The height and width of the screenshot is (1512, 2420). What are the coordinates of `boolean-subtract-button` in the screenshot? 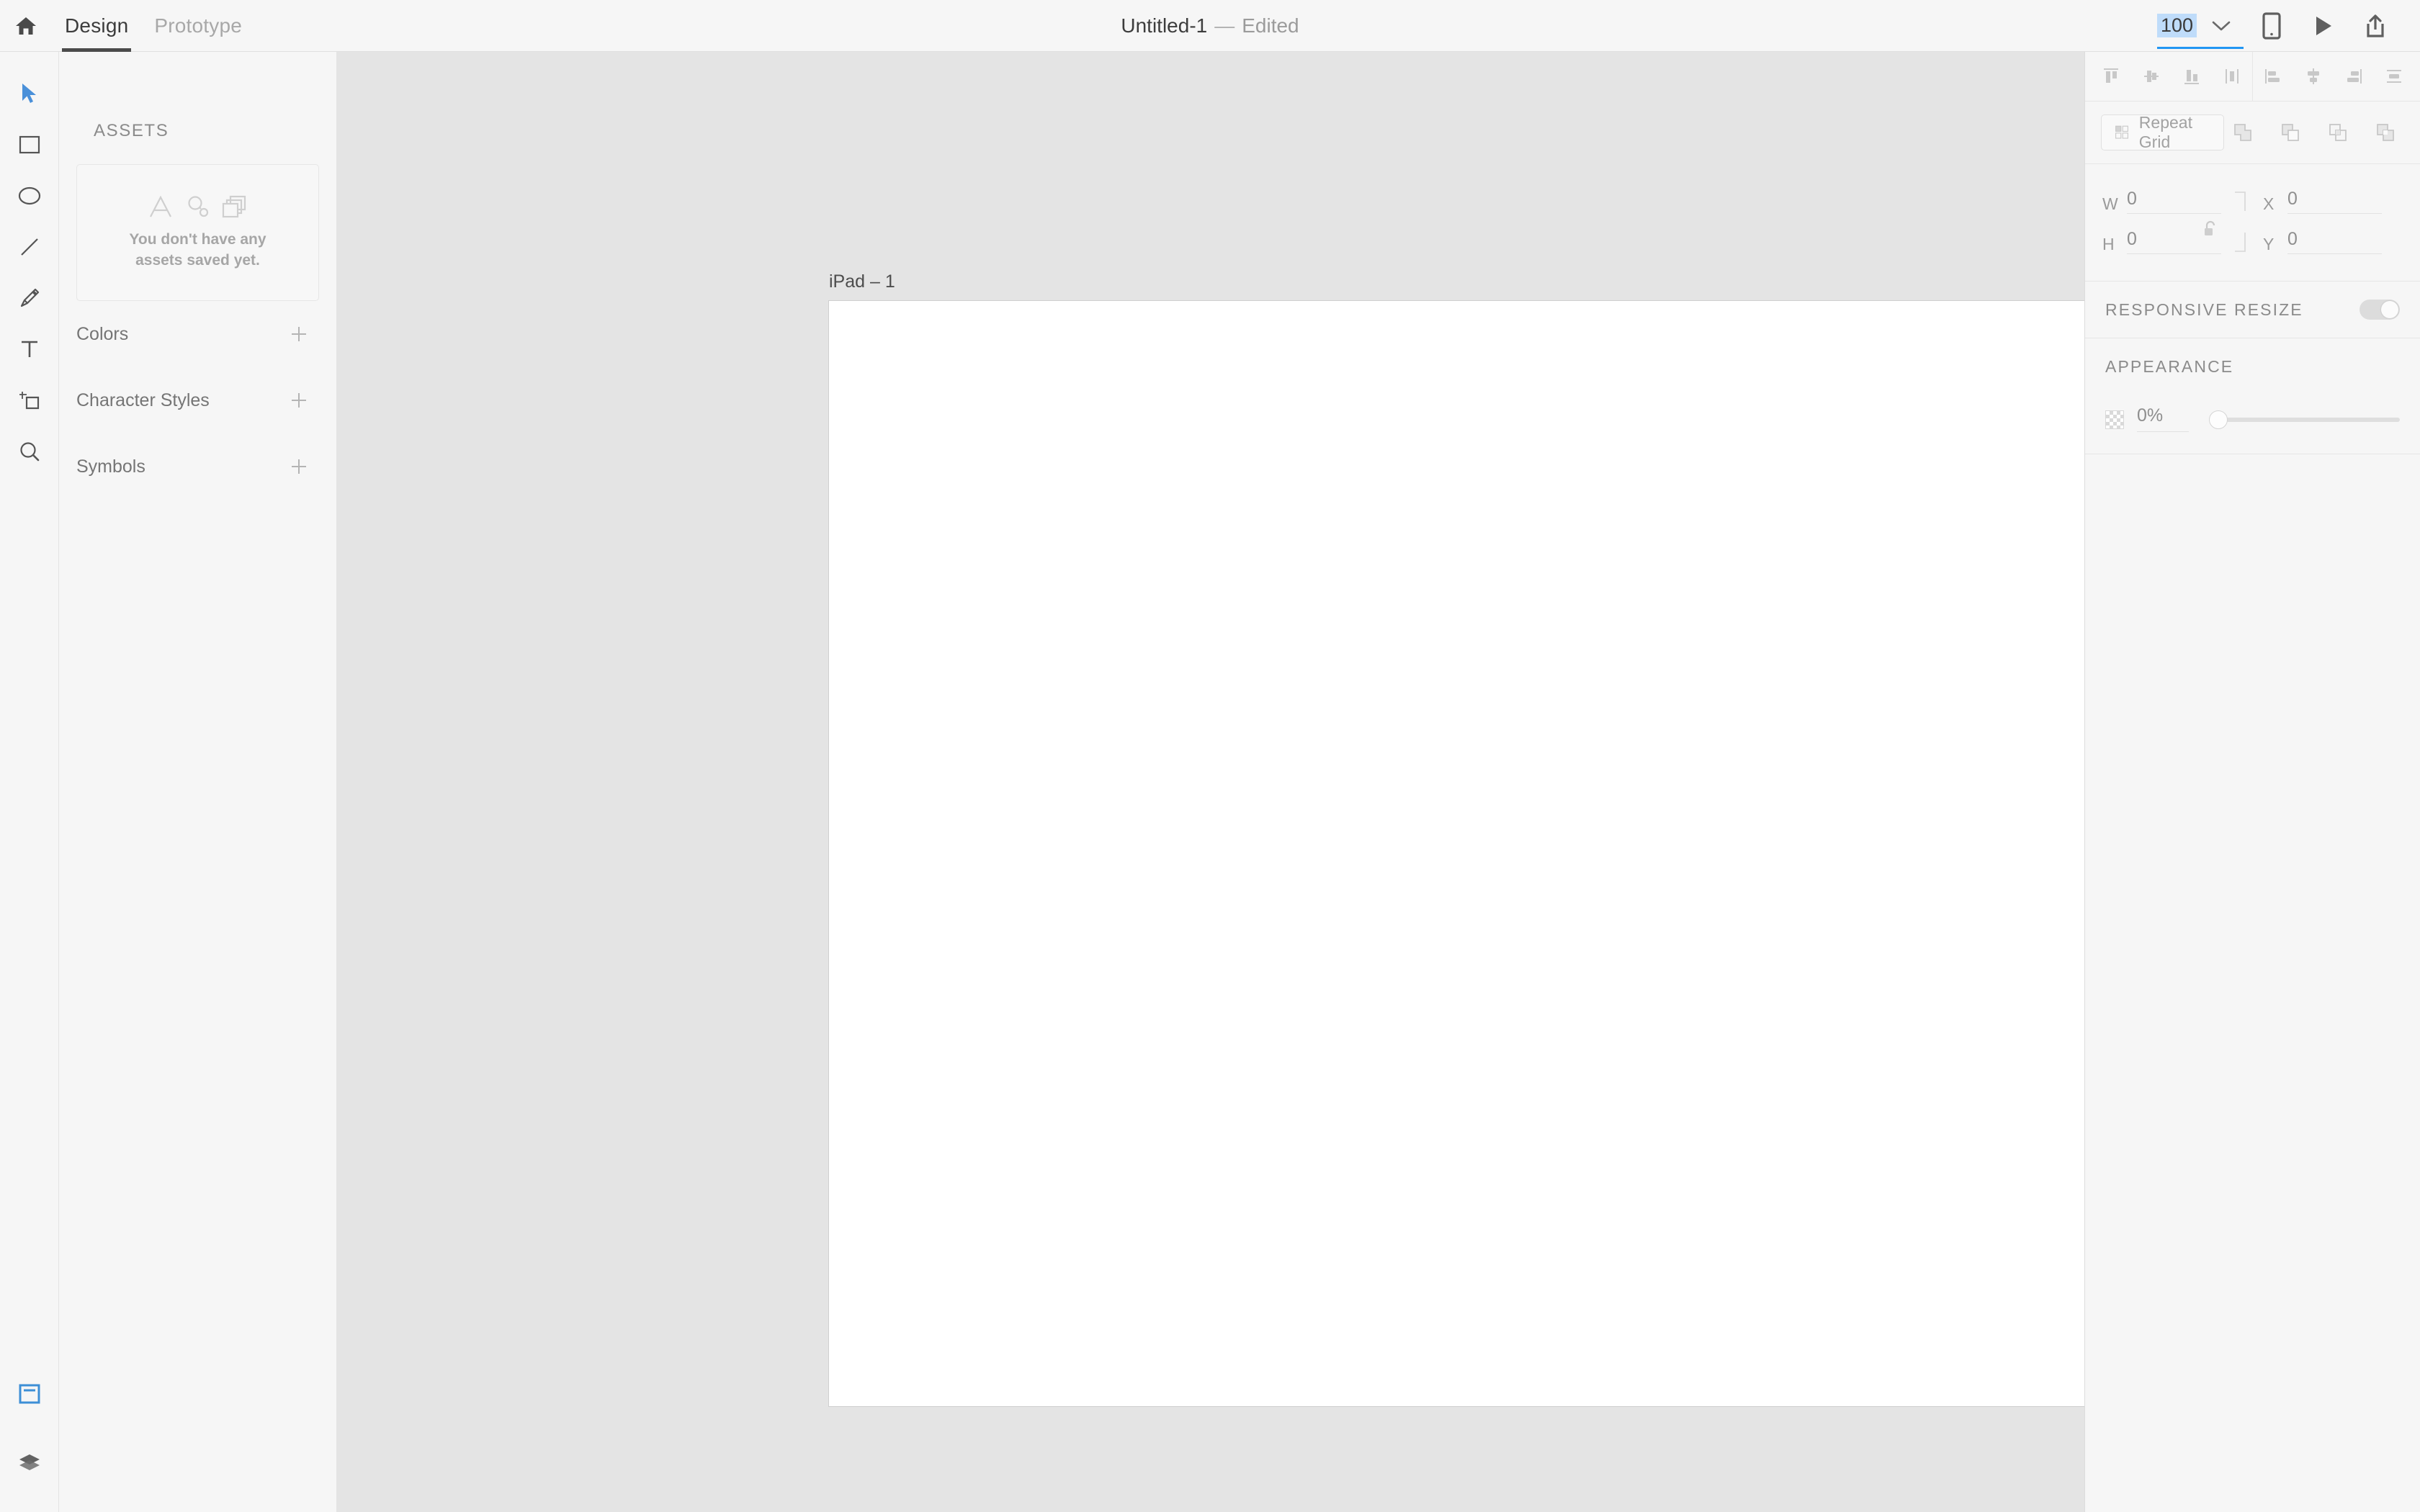 It's located at (2290, 132).